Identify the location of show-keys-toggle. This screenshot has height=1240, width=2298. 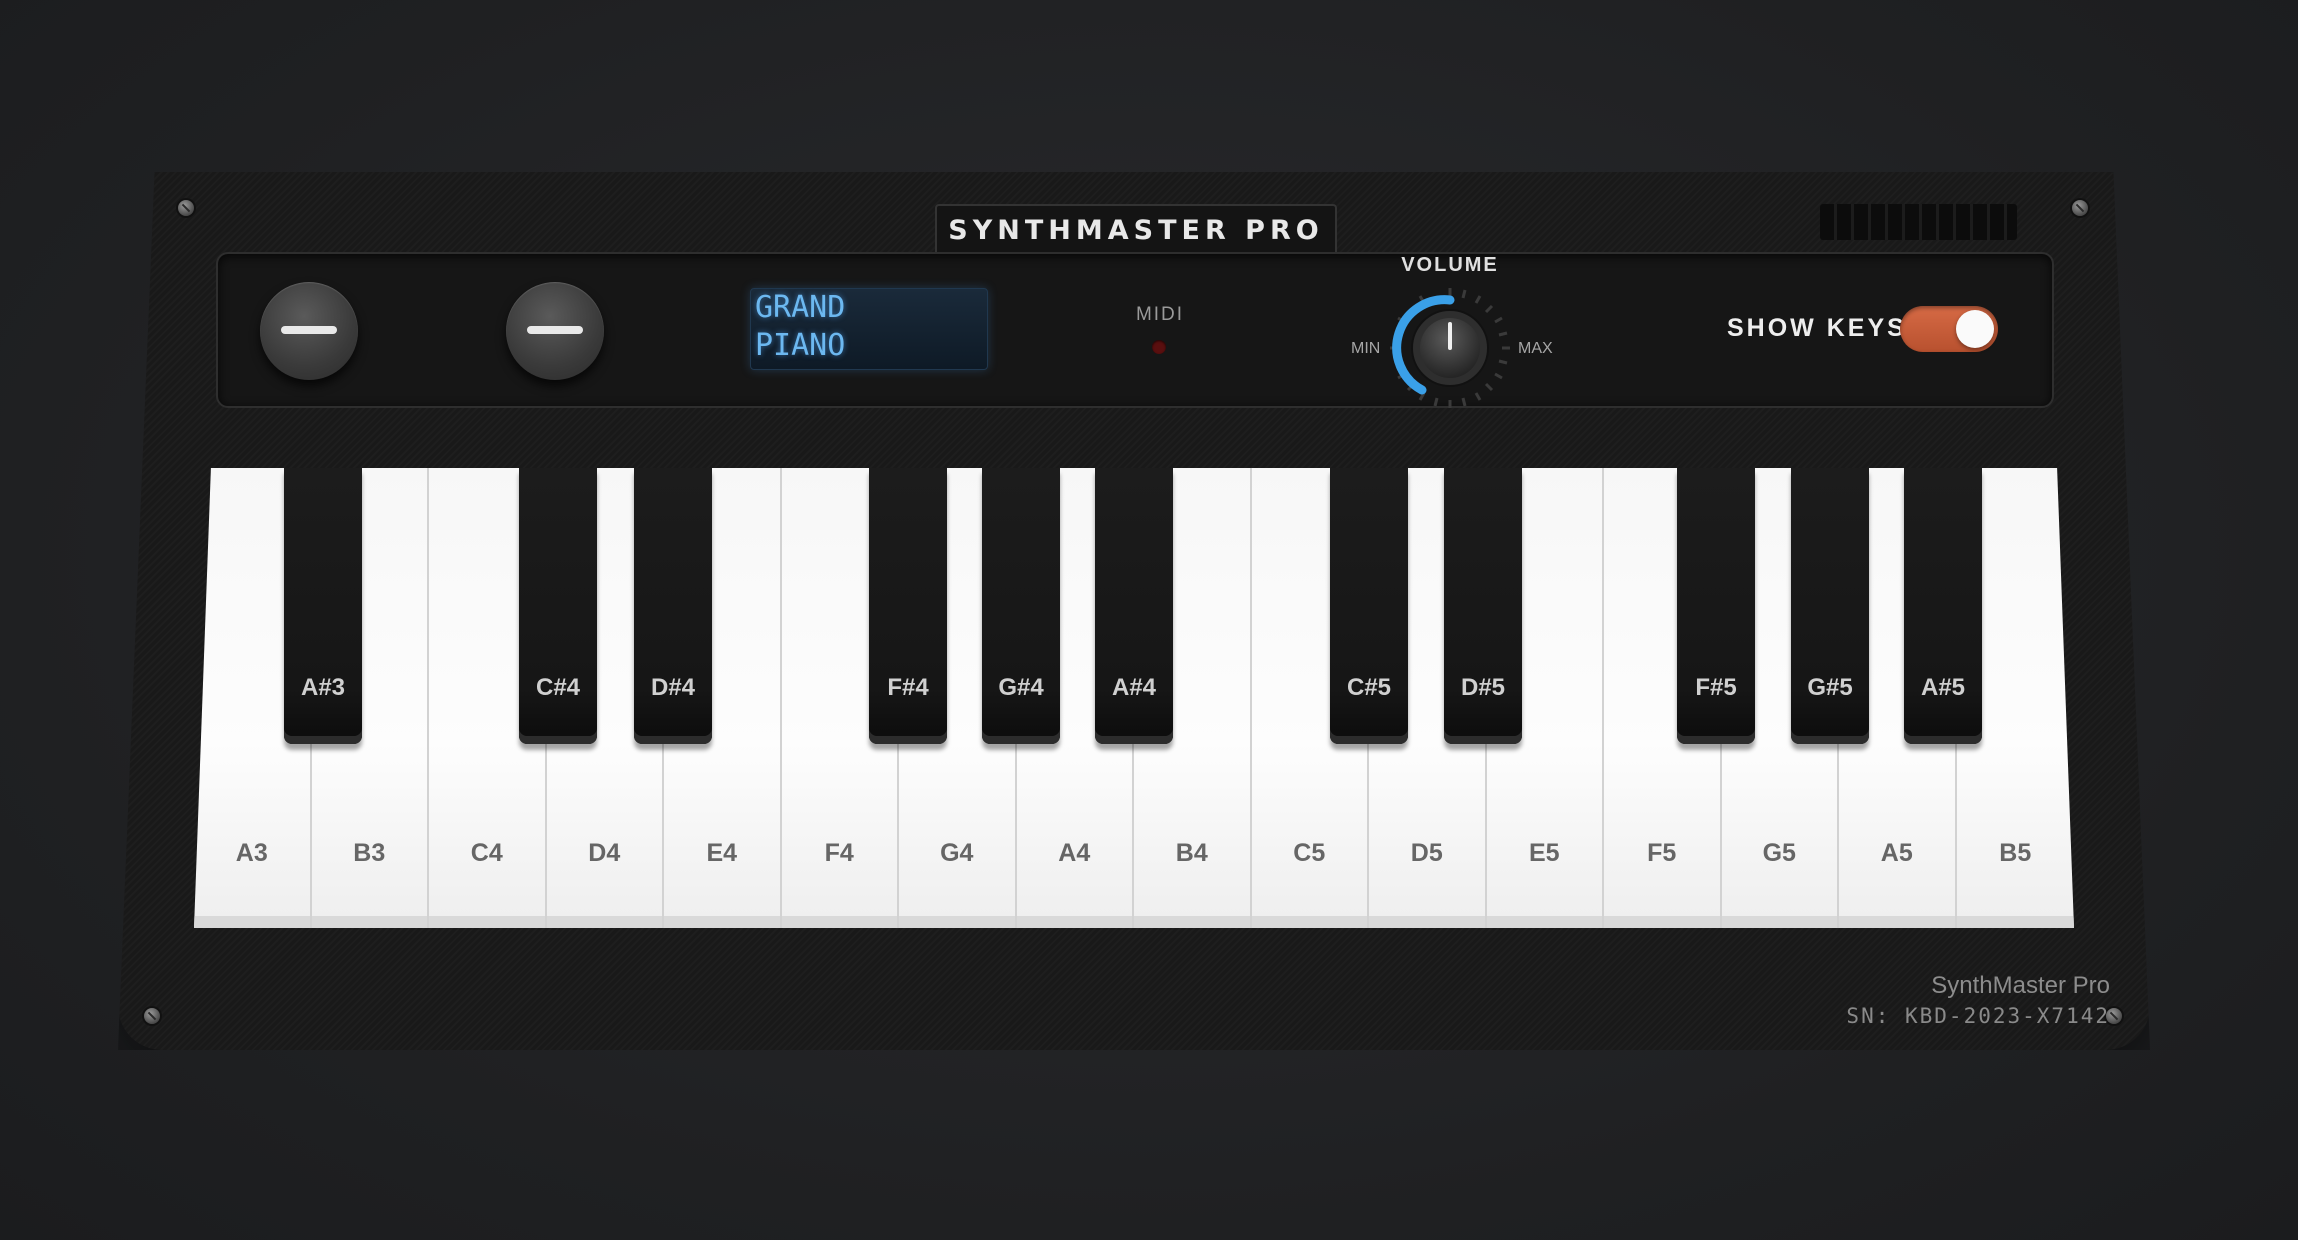
(1949, 329).